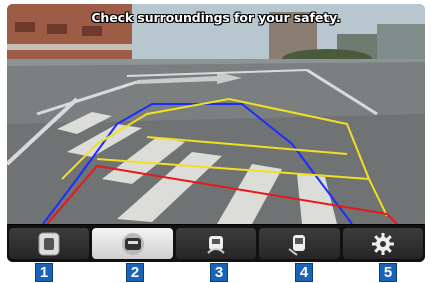  I want to click on settings-button, so click(383, 243).